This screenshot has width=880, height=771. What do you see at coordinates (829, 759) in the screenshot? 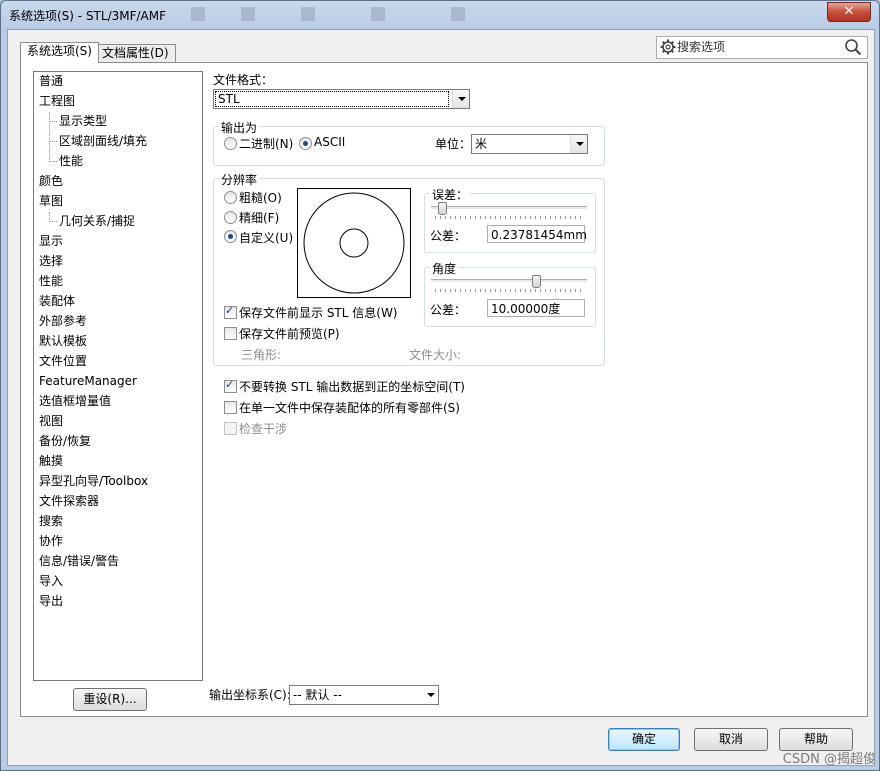
I see `watermark-text: CSDN @揭超俊` at bounding box center [829, 759].